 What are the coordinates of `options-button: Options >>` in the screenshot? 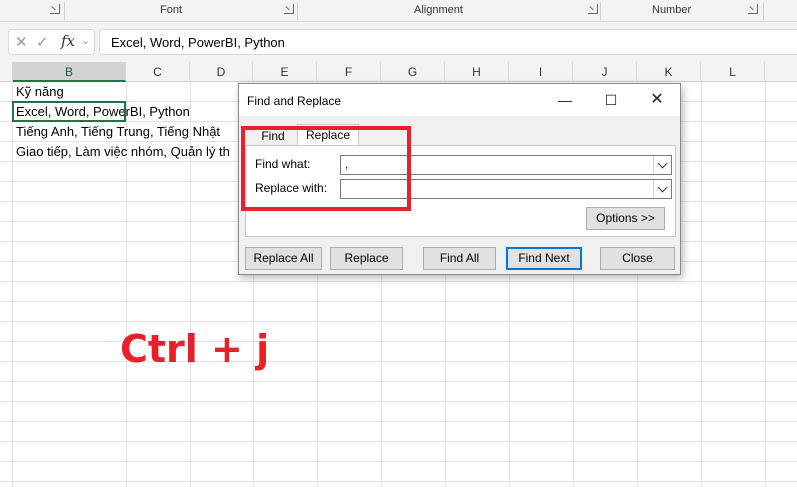 It's located at (625, 218).